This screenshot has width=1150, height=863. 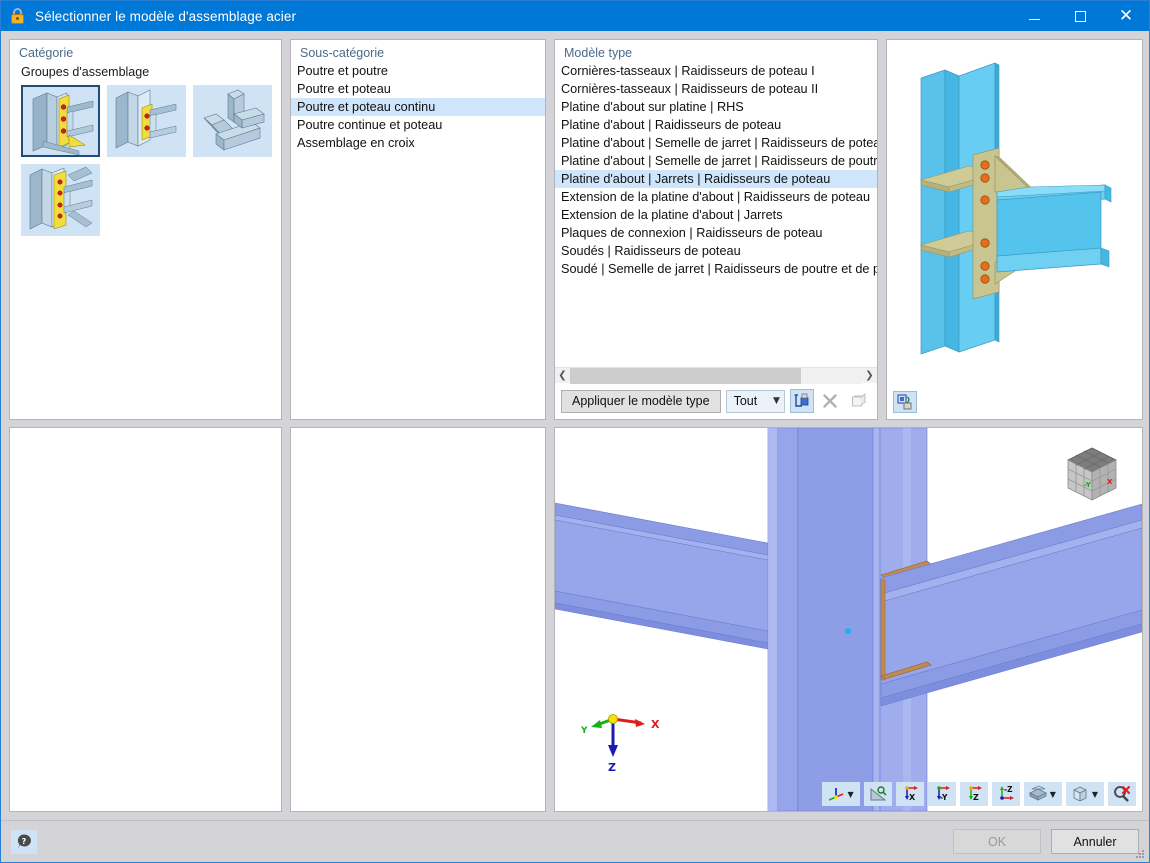 I want to click on view-minus-y-icon: -Y, so click(x=943, y=794).